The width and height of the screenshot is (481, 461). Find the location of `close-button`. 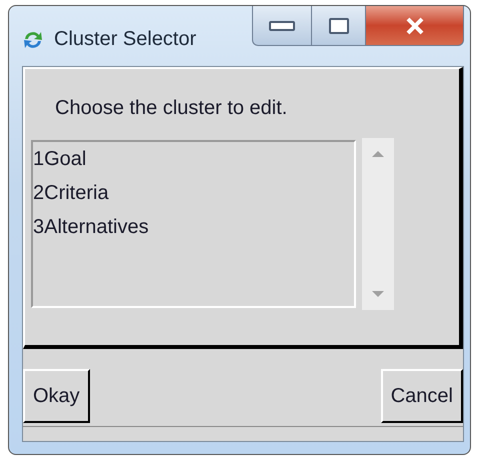

close-button is located at coordinates (415, 26).